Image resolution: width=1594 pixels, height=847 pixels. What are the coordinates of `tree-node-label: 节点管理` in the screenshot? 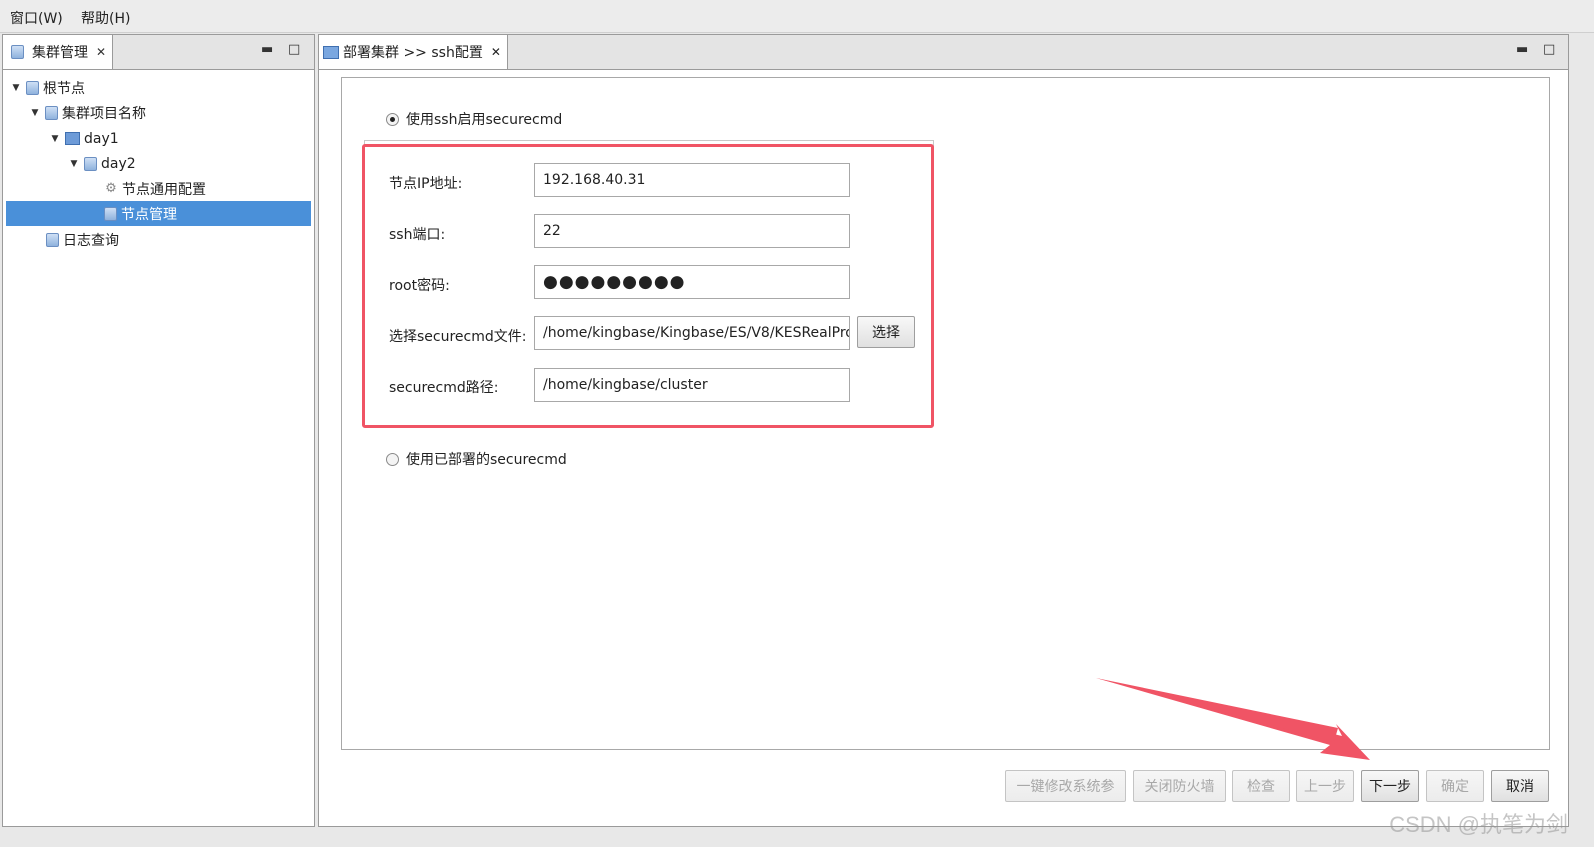 It's located at (149, 214).